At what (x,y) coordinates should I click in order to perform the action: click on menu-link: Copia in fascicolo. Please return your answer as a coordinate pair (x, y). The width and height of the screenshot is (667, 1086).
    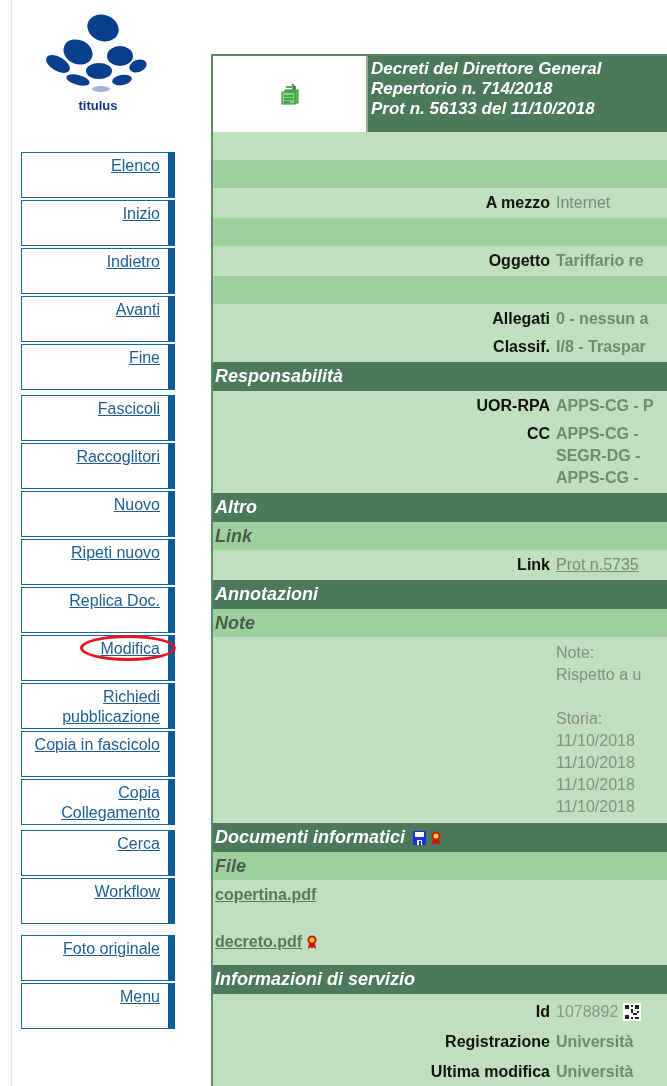
    Looking at the image, I should click on (98, 754).